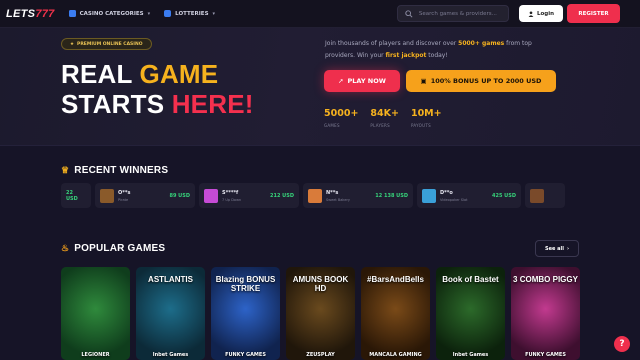 The image size is (640, 360). What do you see at coordinates (320, 355) in the screenshot?
I see `game-provider: ZEUSPLAY` at bounding box center [320, 355].